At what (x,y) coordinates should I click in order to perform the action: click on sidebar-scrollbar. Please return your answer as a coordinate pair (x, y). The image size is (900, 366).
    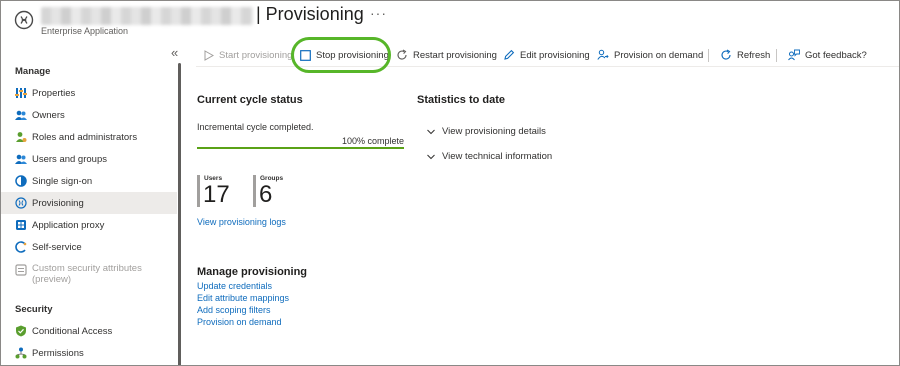
    Looking at the image, I should click on (179, 214).